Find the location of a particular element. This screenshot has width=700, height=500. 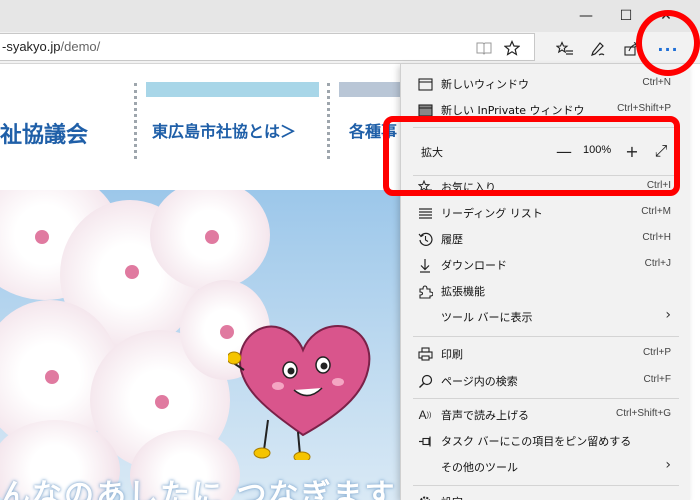

title-bar: — ☐ ✕ is located at coordinates (350, 16).